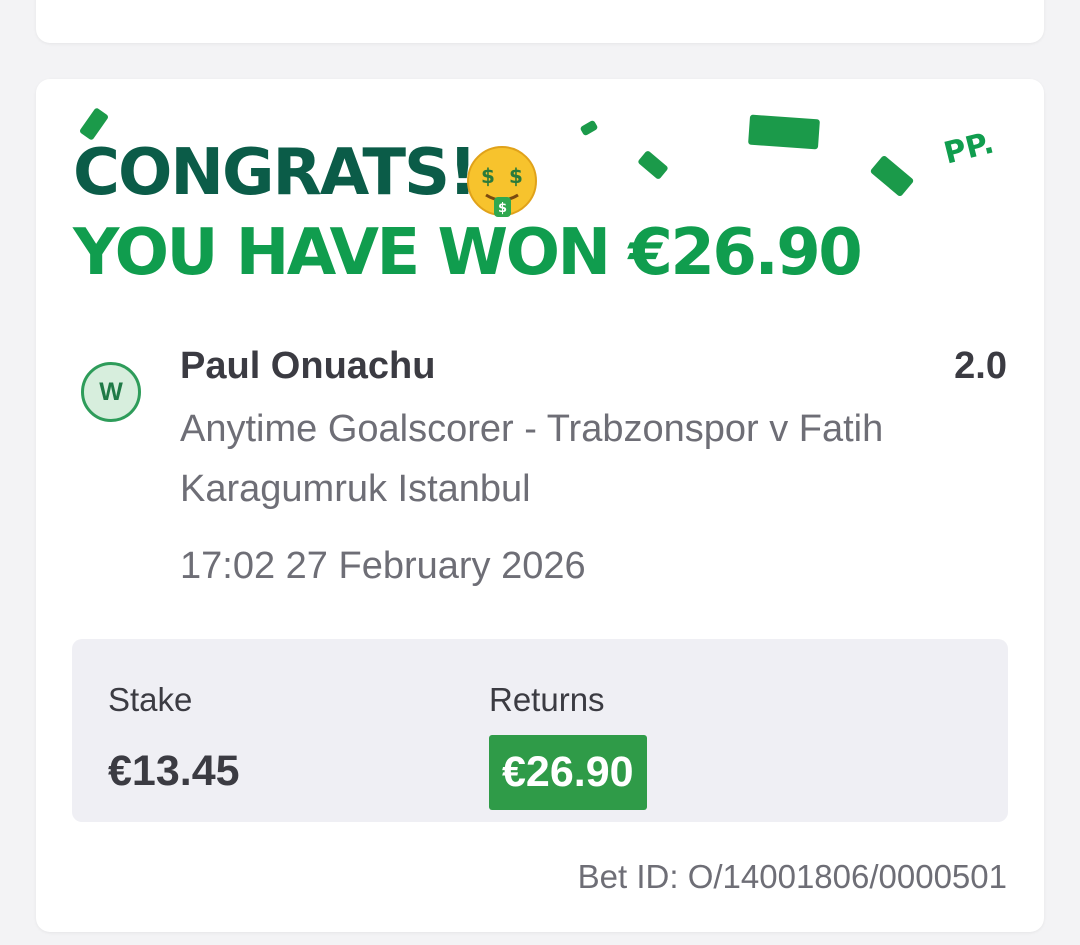 This screenshot has height=945, width=1080. Describe the element at coordinates (547, 699) in the screenshot. I see `returns-label: Returns` at that location.